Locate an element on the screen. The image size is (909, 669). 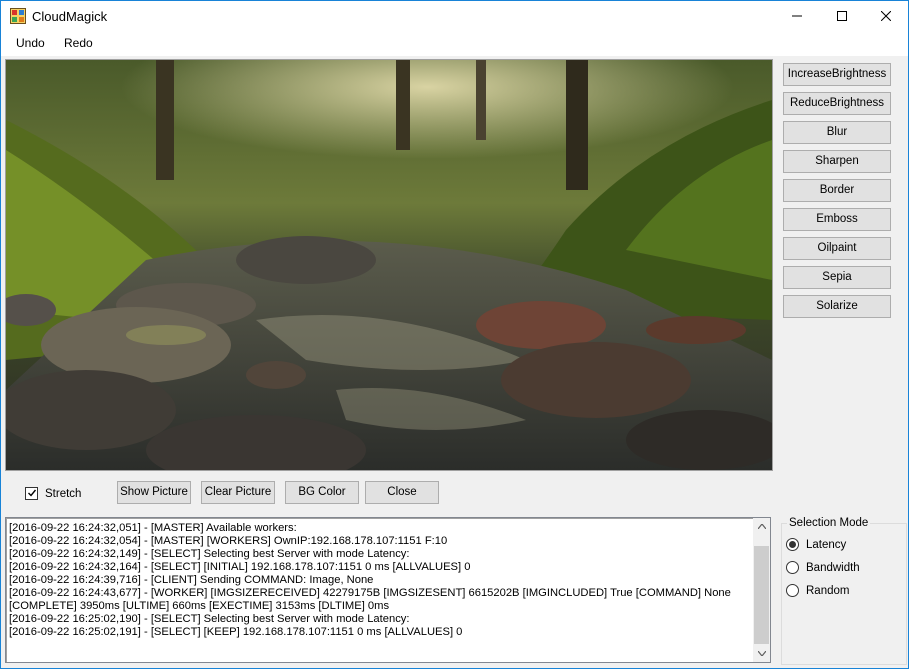
menu-undo: Undo is located at coordinates (30, 43).